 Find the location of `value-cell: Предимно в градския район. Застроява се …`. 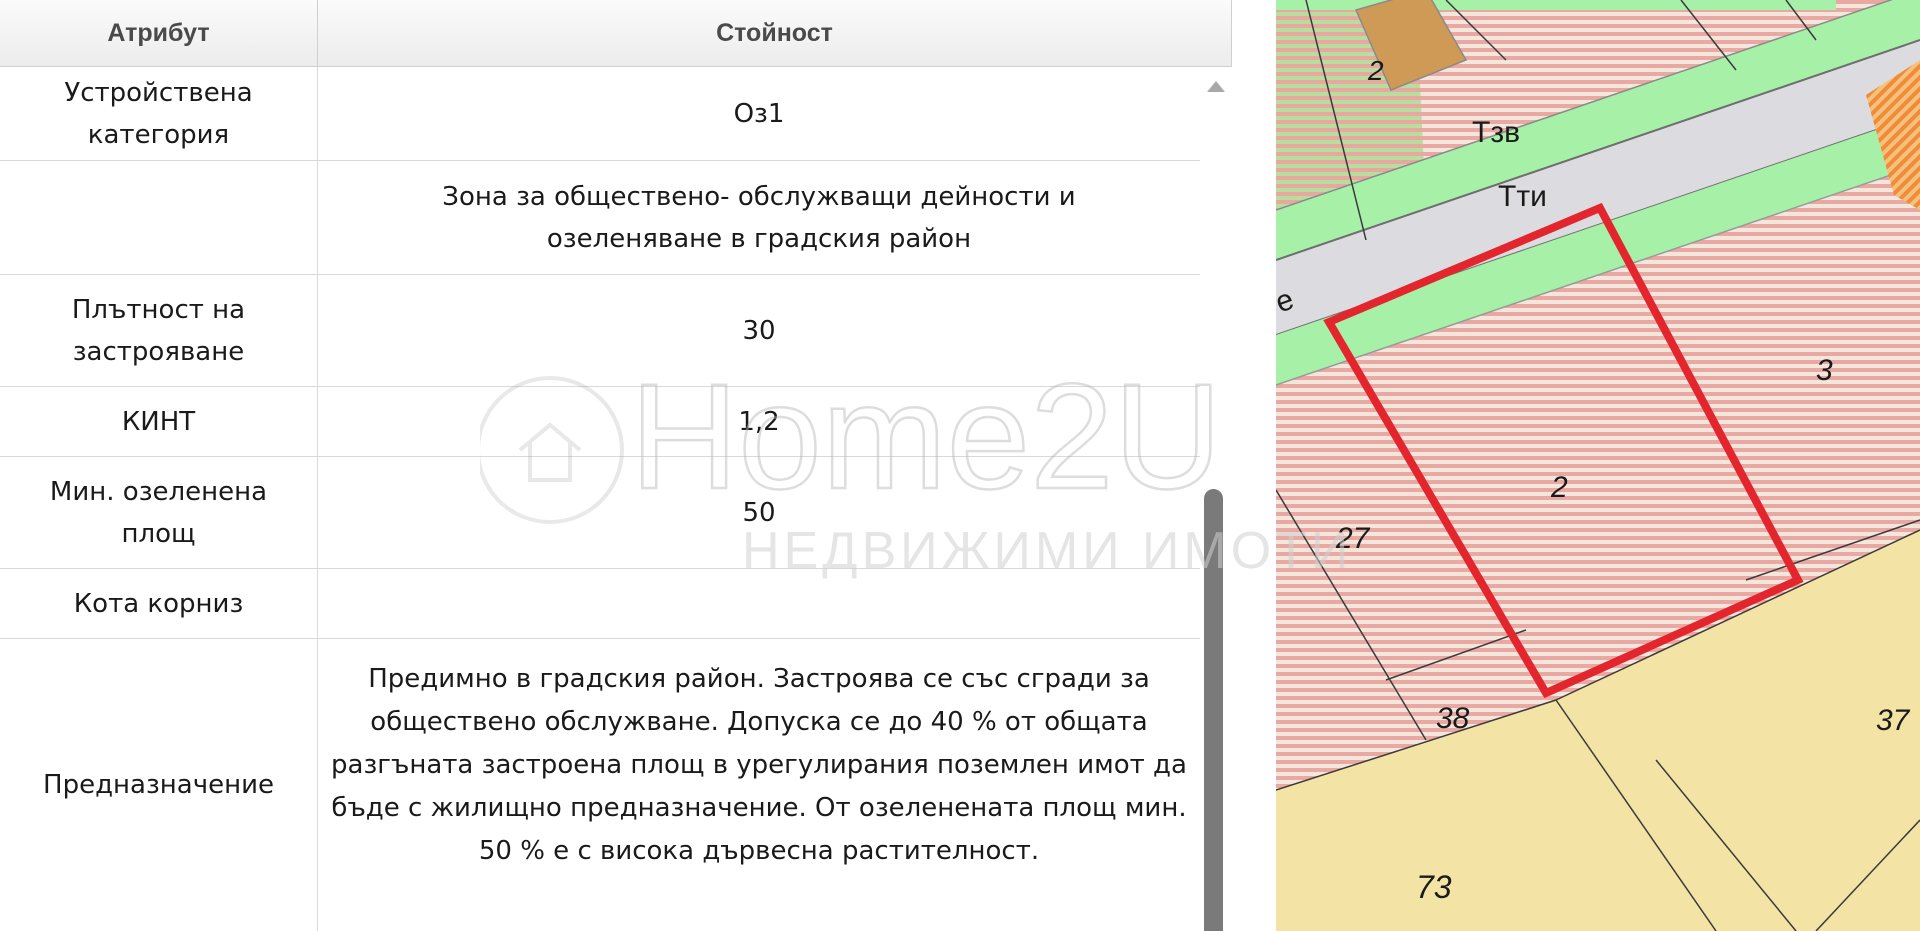

value-cell: Предимно в градския район. Застроява се … is located at coordinates (759, 764).